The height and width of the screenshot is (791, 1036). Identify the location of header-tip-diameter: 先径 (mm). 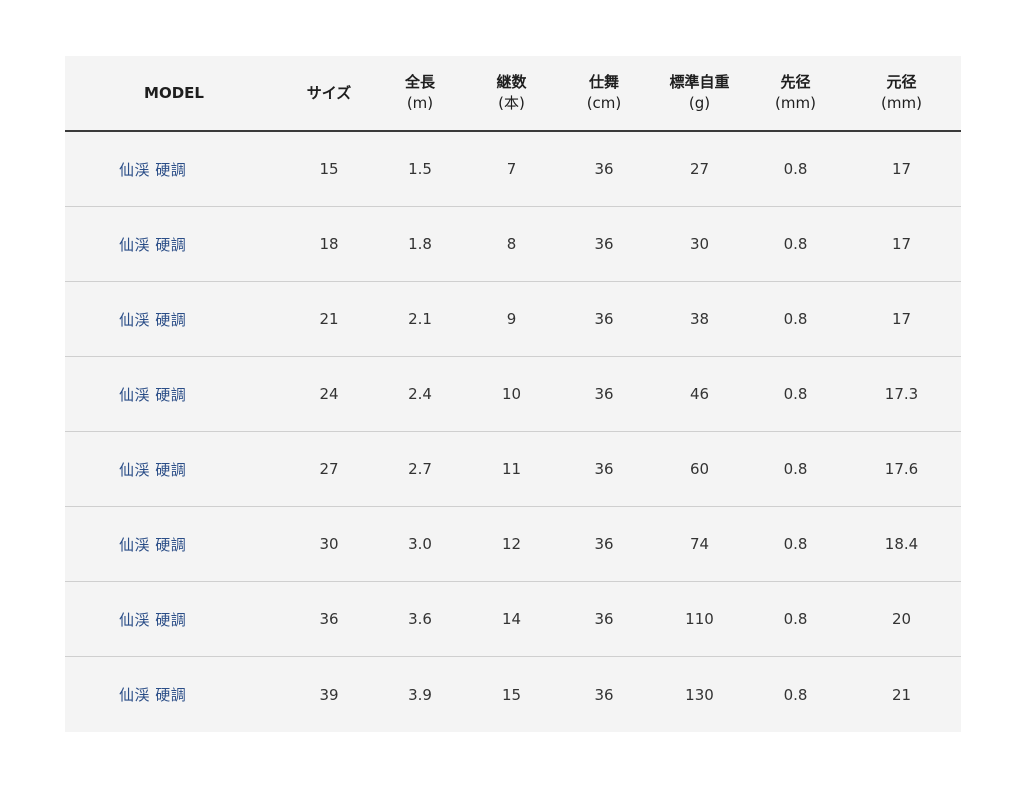
(795, 94).